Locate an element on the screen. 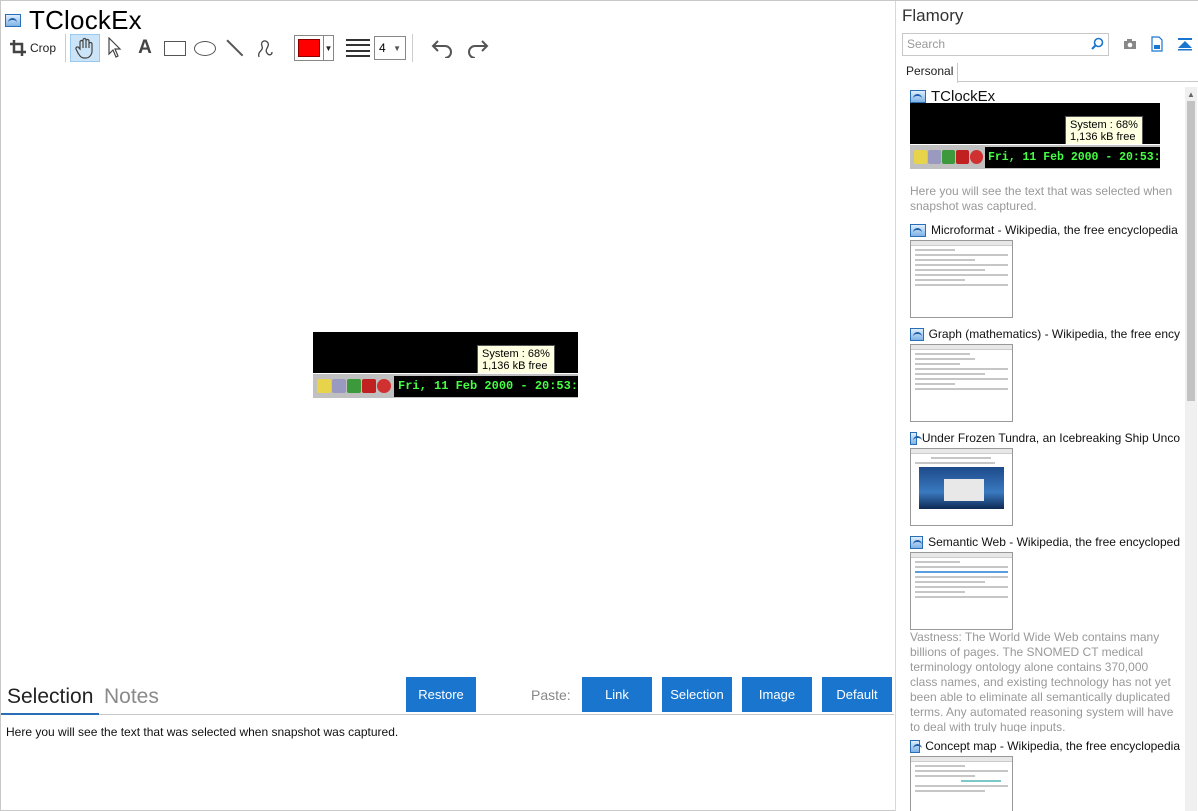 Image resolution: width=1198 pixels, height=811 pixels. crop-button: Crop is located at coordinates (33, 48).